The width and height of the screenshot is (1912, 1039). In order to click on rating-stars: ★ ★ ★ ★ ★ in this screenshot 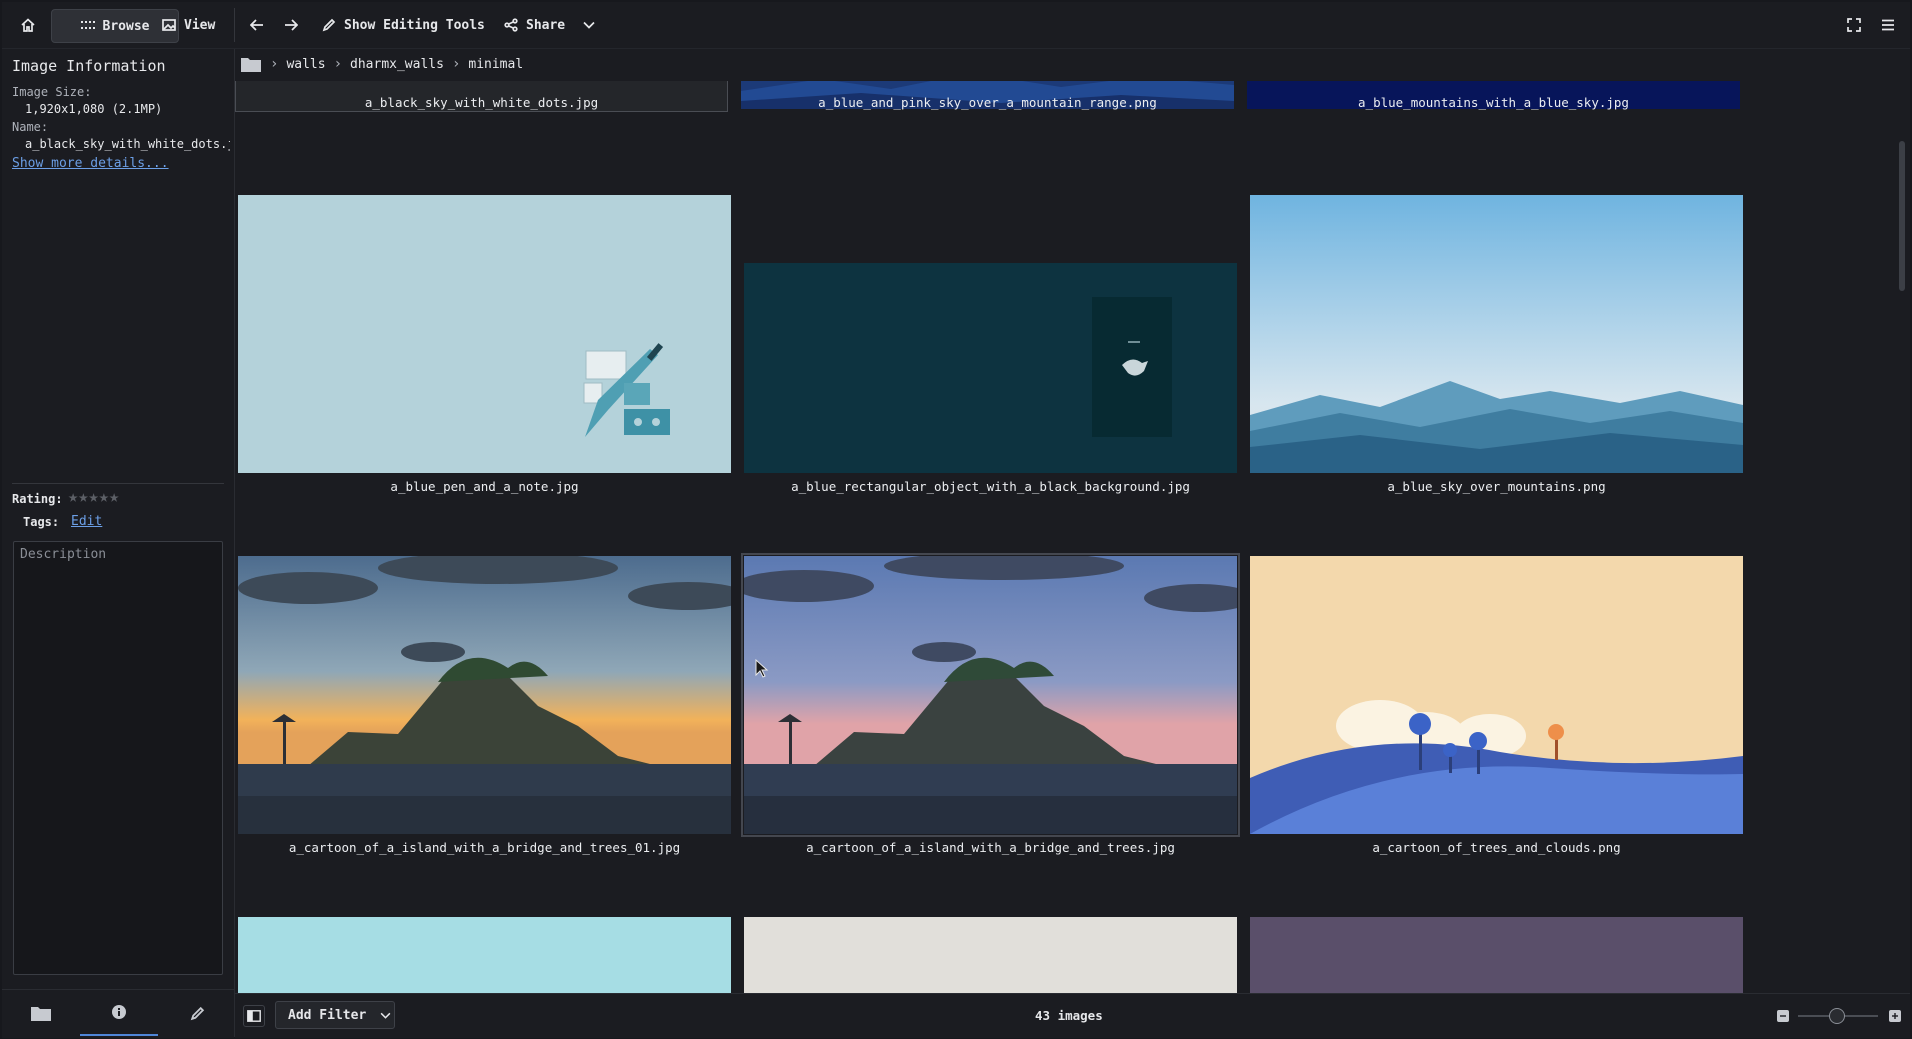, I will do `click(93, 497)`.